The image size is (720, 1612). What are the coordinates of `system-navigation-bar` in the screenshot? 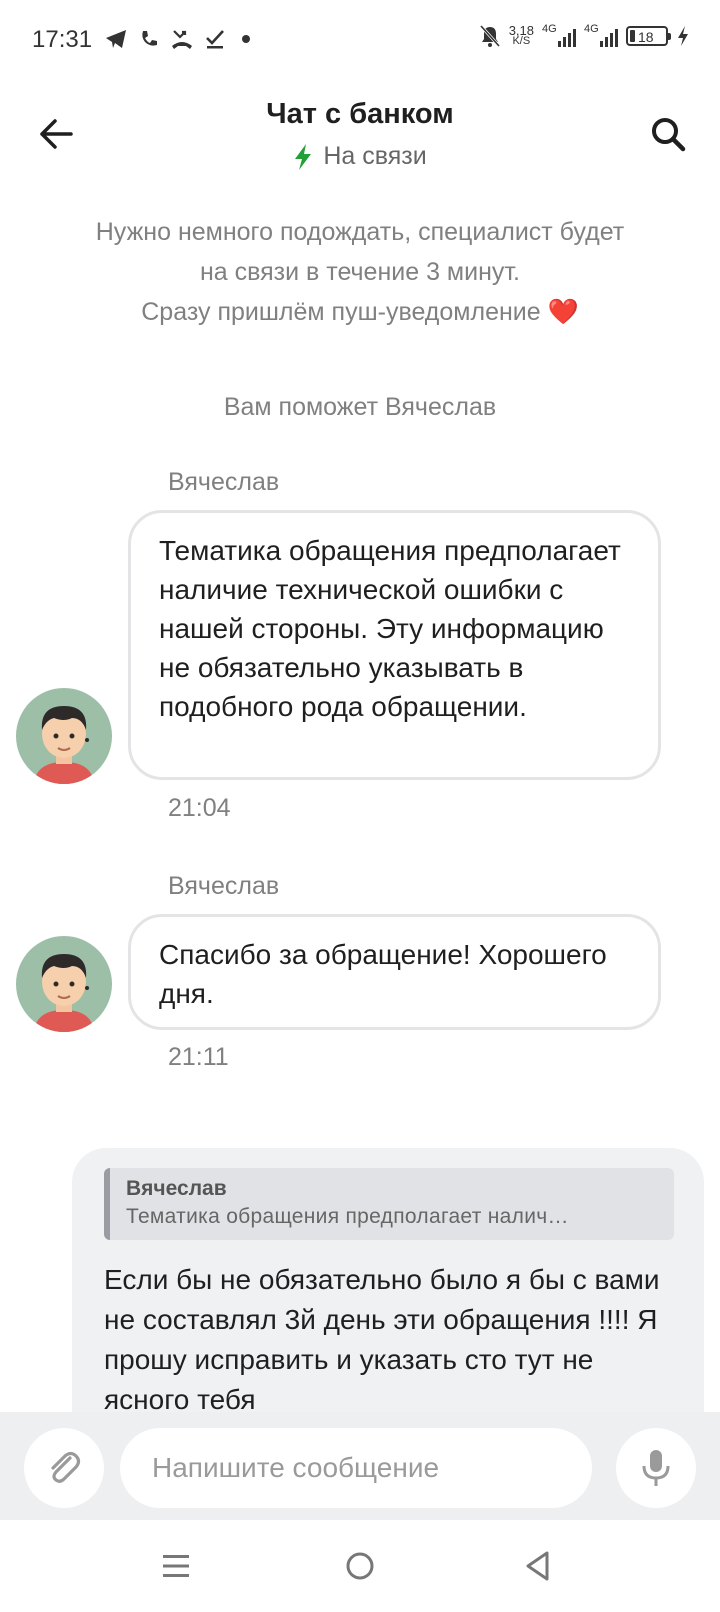 It's located at (360, 1566).